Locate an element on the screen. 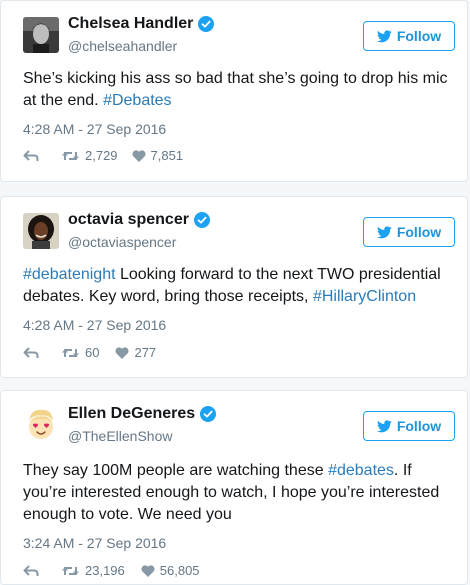 This screenshot has height=585, width=470. hashtag-link: #debatenight is located at coordinates (69, 274).